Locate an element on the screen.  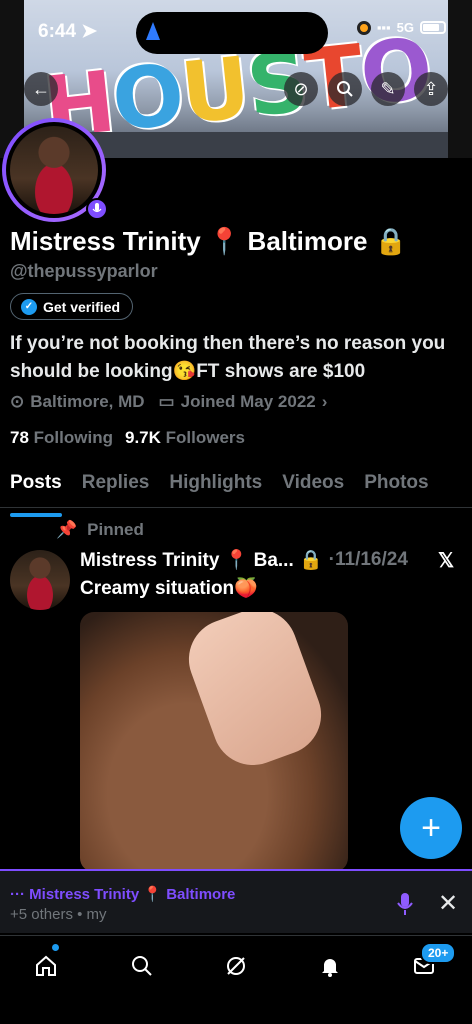
signal-icon: ▪▪▪ is located at coordinates (383, 27).